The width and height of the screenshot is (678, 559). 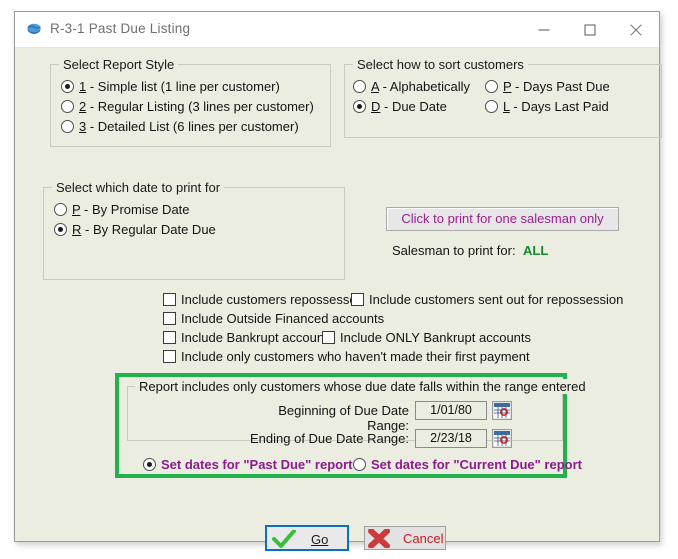 What do you see at coordinates (413, 106) in the screenshot?
I see `sort-label-d: - Due Date` at bounding box center [413, 106].